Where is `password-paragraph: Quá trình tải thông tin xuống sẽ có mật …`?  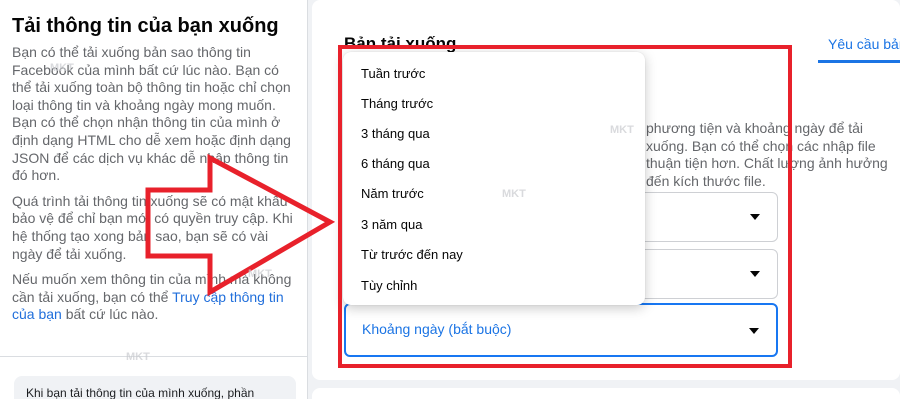 password-paragraph: Quá trình tải thông tin xuống sẽ có mật … is located at coordinates (152, 227).